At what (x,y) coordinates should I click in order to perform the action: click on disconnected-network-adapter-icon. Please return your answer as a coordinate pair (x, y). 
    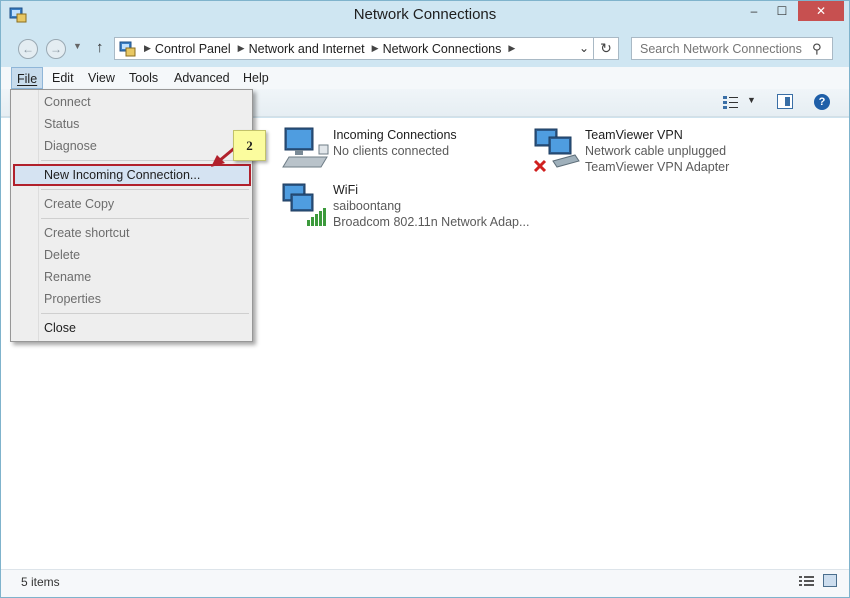
    Looking at the image, I should click on (556, 150).